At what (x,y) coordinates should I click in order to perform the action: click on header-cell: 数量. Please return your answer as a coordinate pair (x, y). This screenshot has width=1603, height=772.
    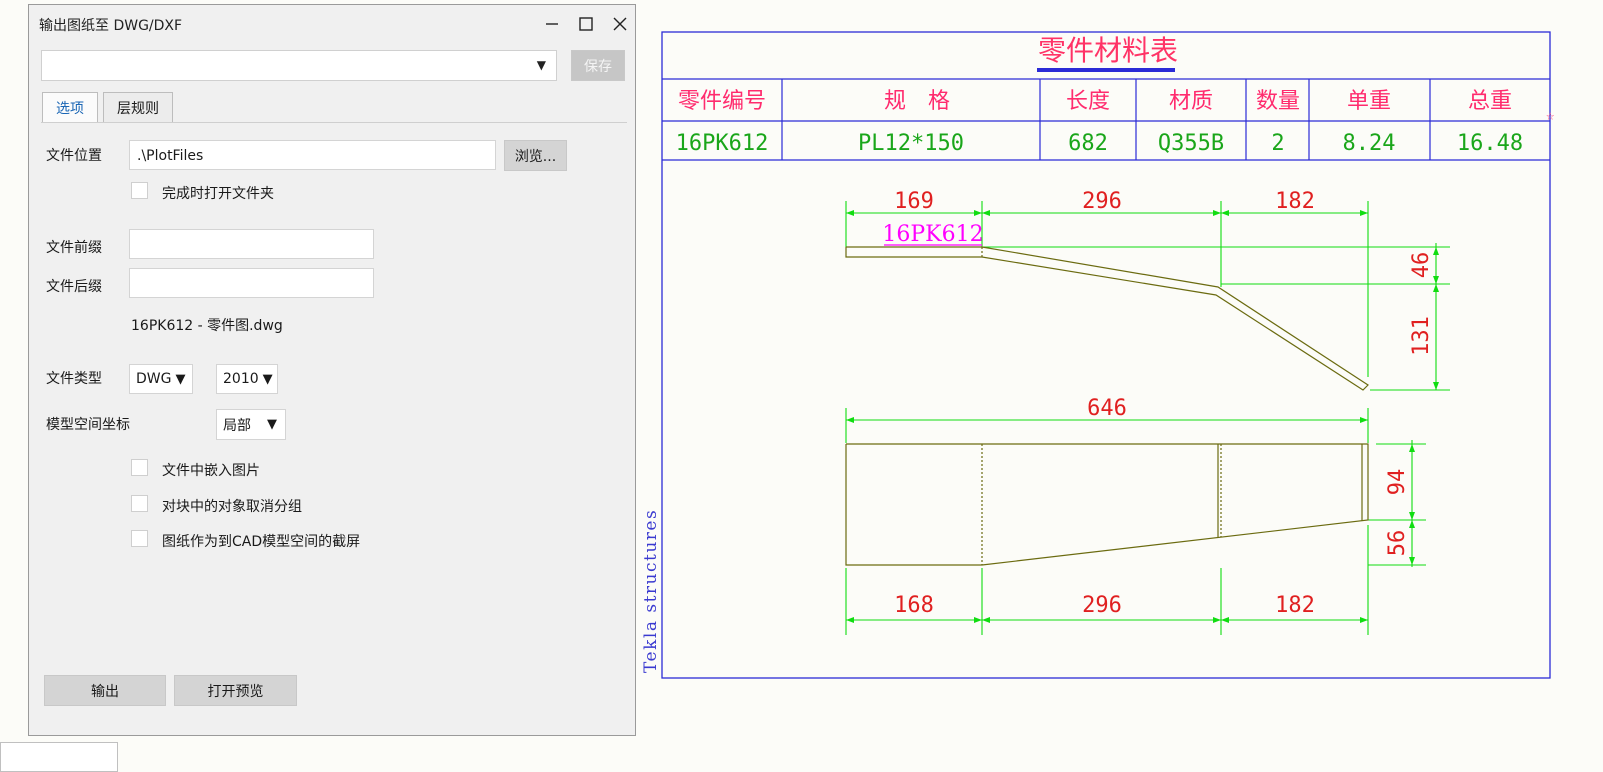
    Looking at the image, I should click on (1278, 101).